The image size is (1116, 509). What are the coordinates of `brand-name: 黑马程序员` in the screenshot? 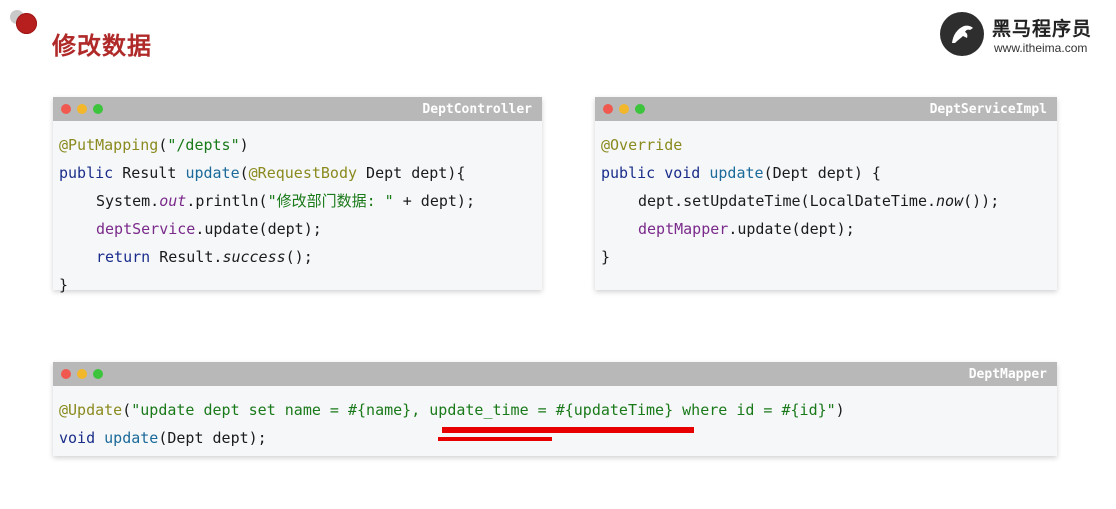 It's located at (1042, 29).